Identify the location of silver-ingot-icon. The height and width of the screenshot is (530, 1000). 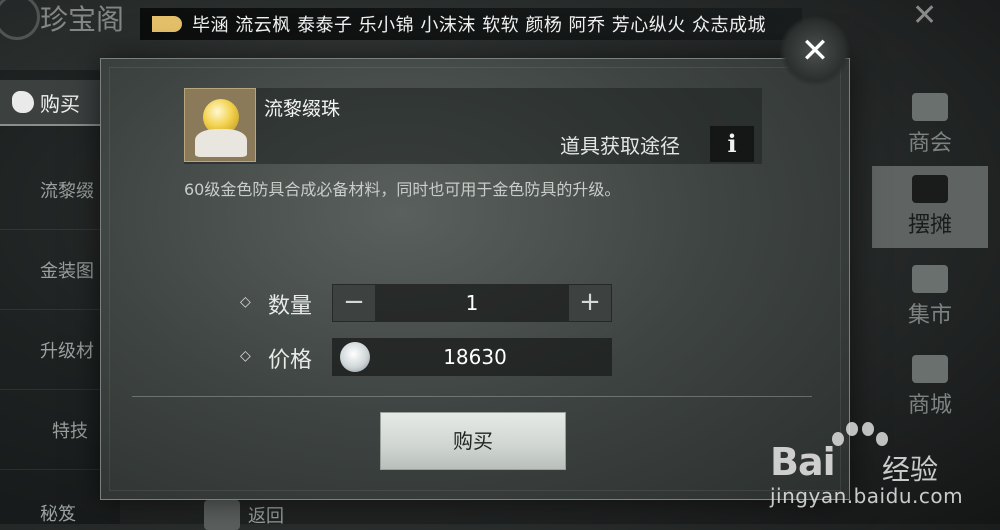
(355, 357).